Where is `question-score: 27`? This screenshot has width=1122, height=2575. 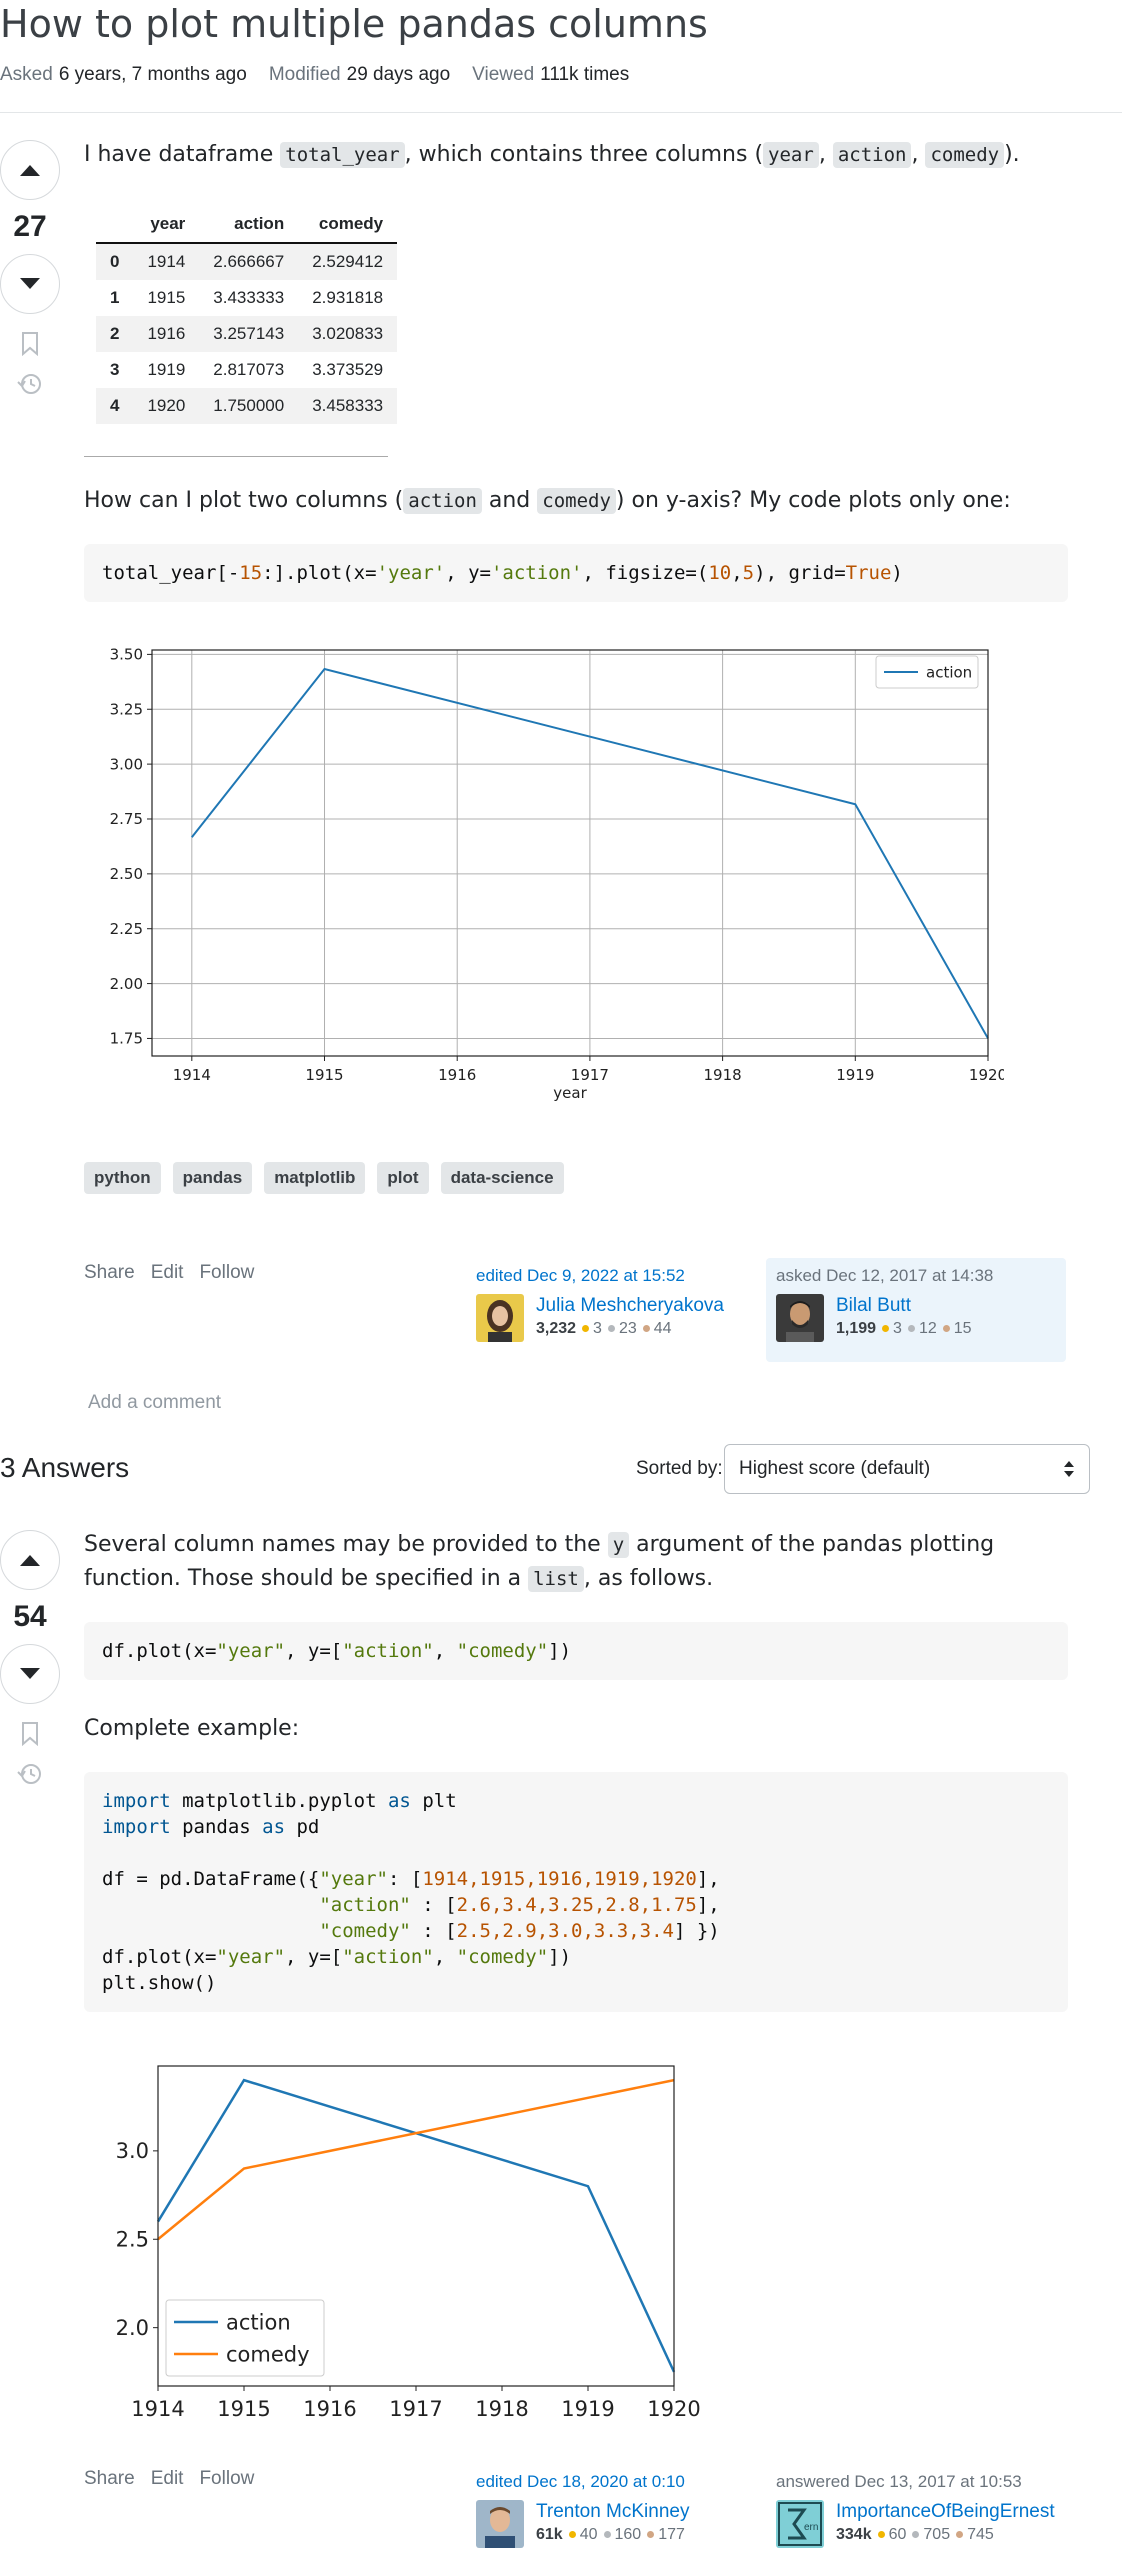 question-score: 27 is located at coordinates (30, 226).